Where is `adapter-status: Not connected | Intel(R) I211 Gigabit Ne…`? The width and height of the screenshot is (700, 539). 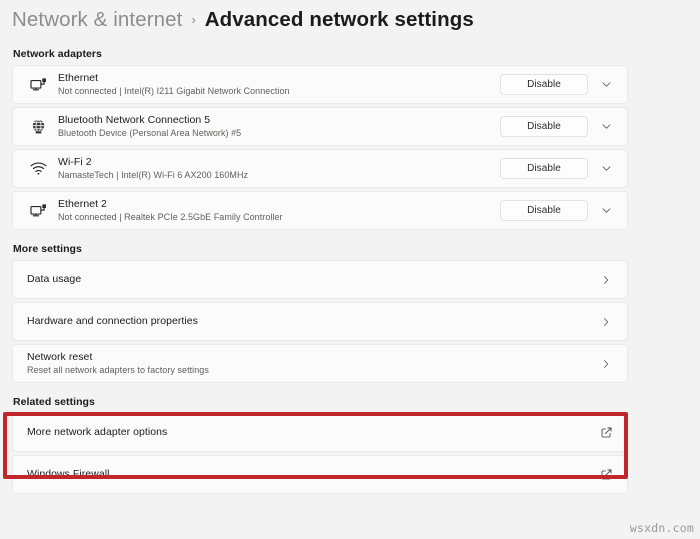
adapter-status: Not connected | Intel(R) I211 Gigabit Ne… is located at coordinates (174, 91).